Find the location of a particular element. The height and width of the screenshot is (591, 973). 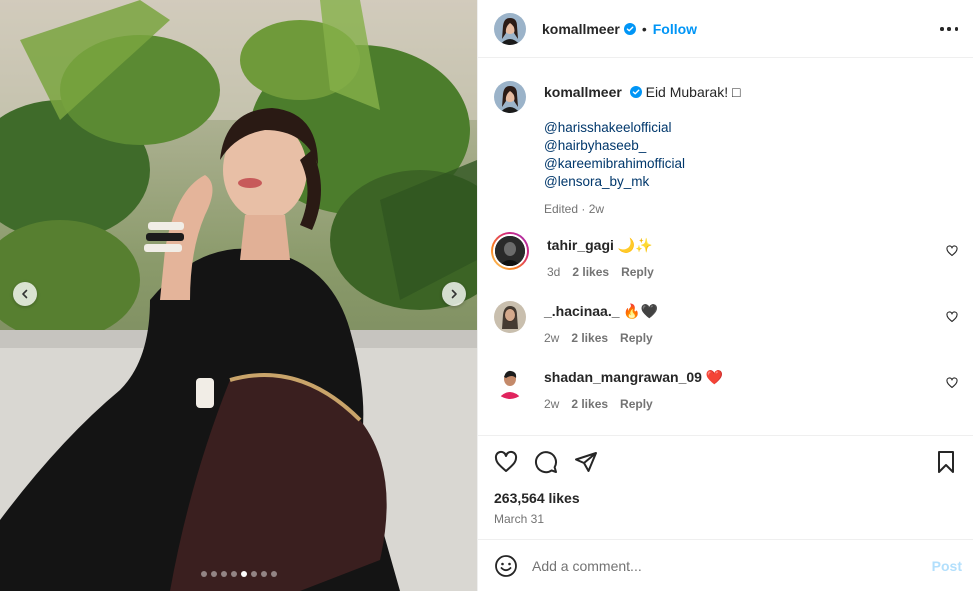

post-header: komallmeer • Follow is located at coordinates (725, 29).